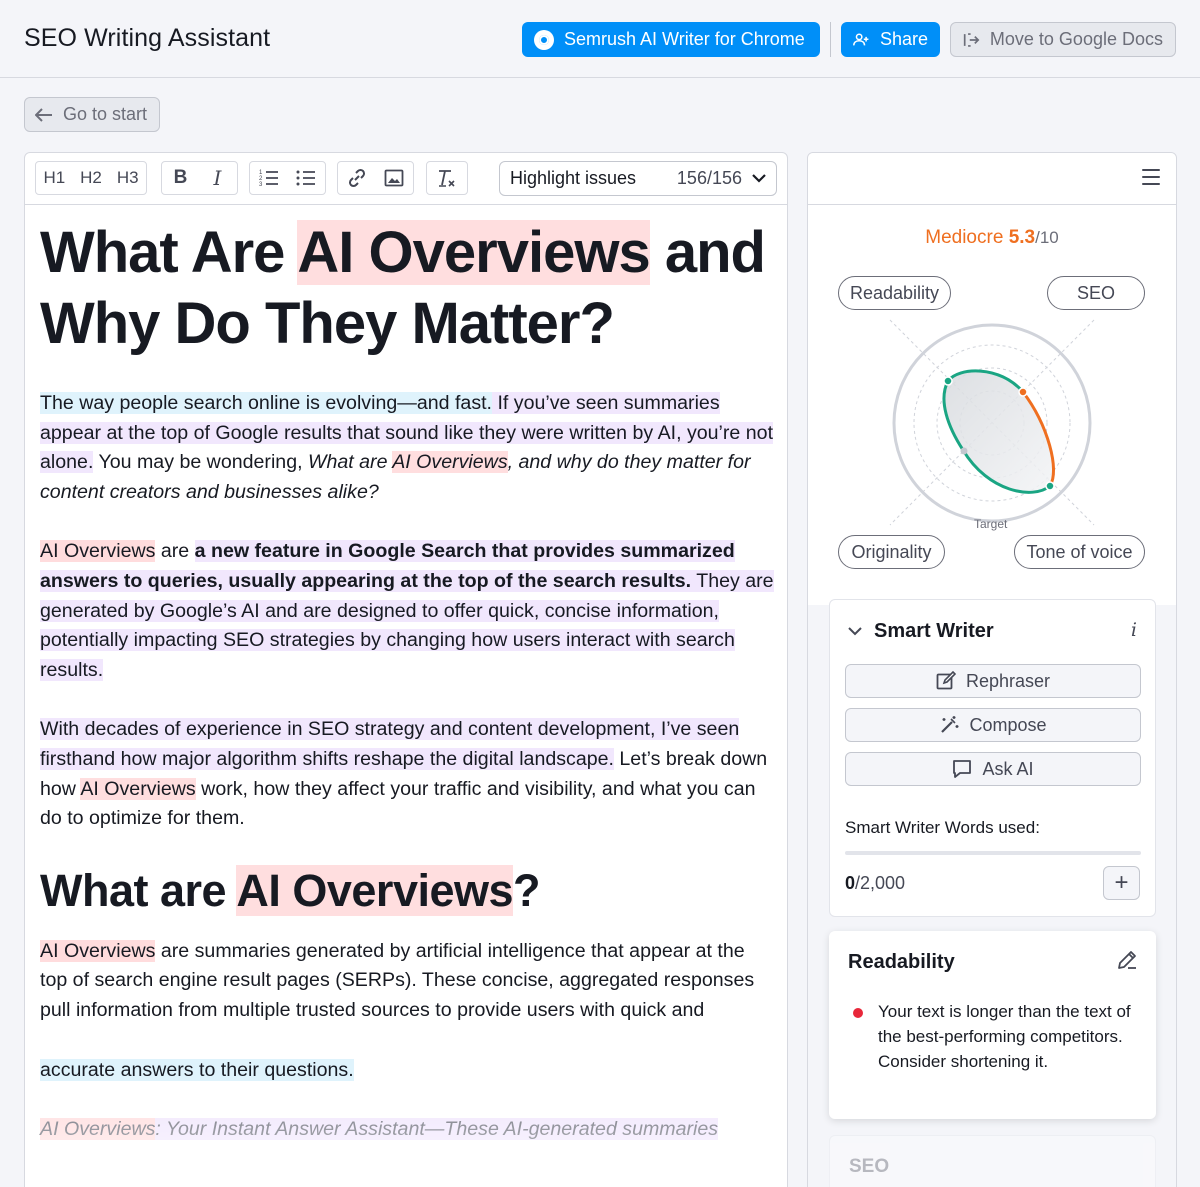 The width and height of the screenshot is (1200, 1187). I want to click on compose-label: Compose, so click(1008, 724).